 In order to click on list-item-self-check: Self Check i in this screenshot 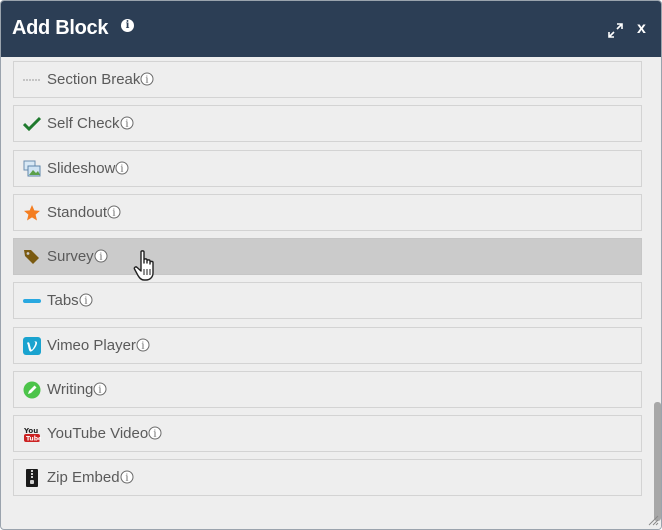, I will do `click(327, 123)`.